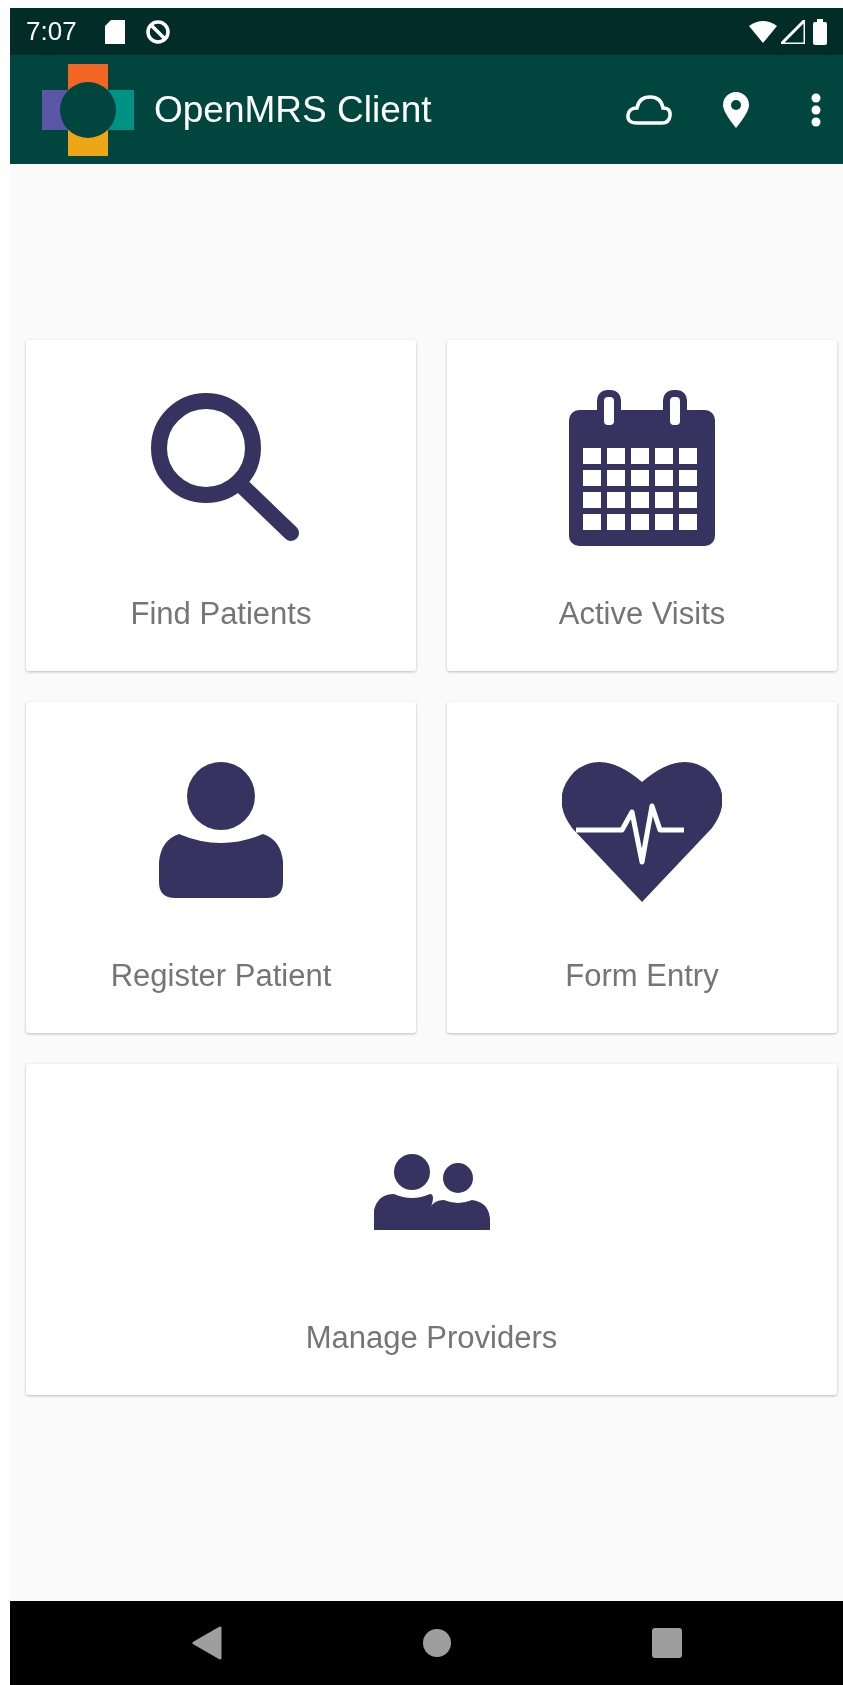 The height and width of the screenshot is (1685, 843). I want to click on menu-tile: Find Patients, so click(221, 505).